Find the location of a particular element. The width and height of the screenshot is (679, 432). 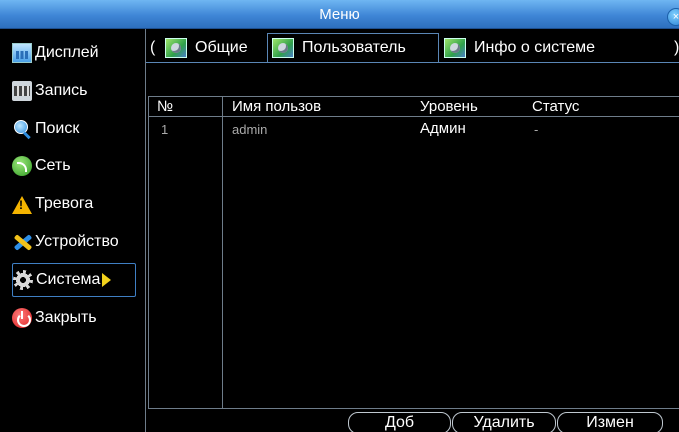

power-icon is located at coordinates (22, 318).